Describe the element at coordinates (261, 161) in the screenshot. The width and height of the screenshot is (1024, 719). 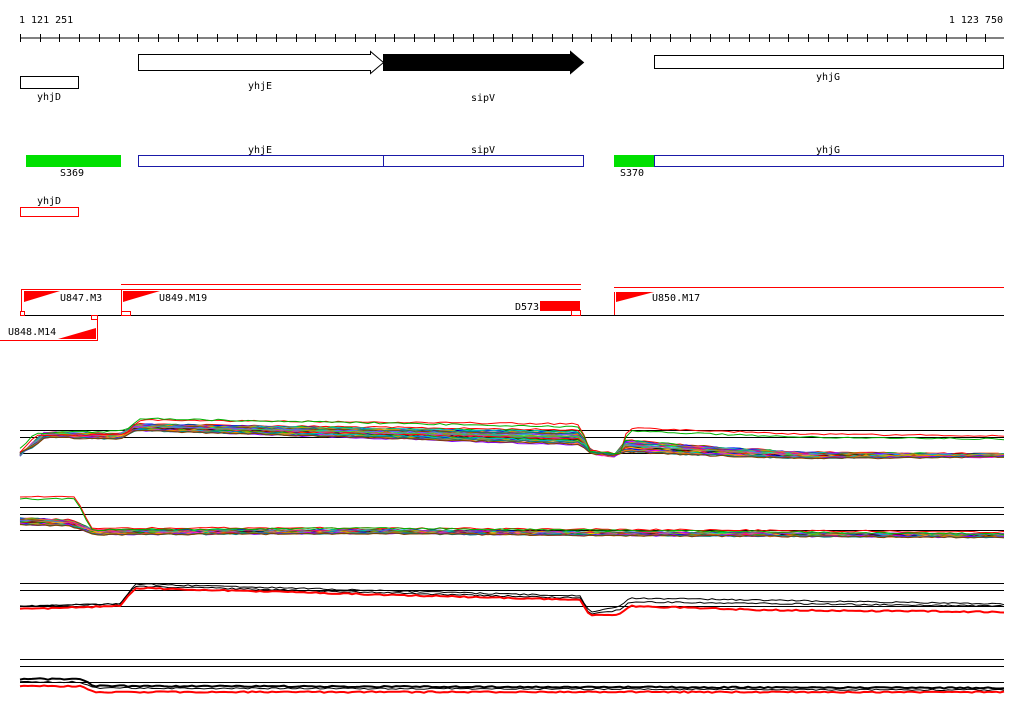
I see `operon-yhjE-box` at that location.